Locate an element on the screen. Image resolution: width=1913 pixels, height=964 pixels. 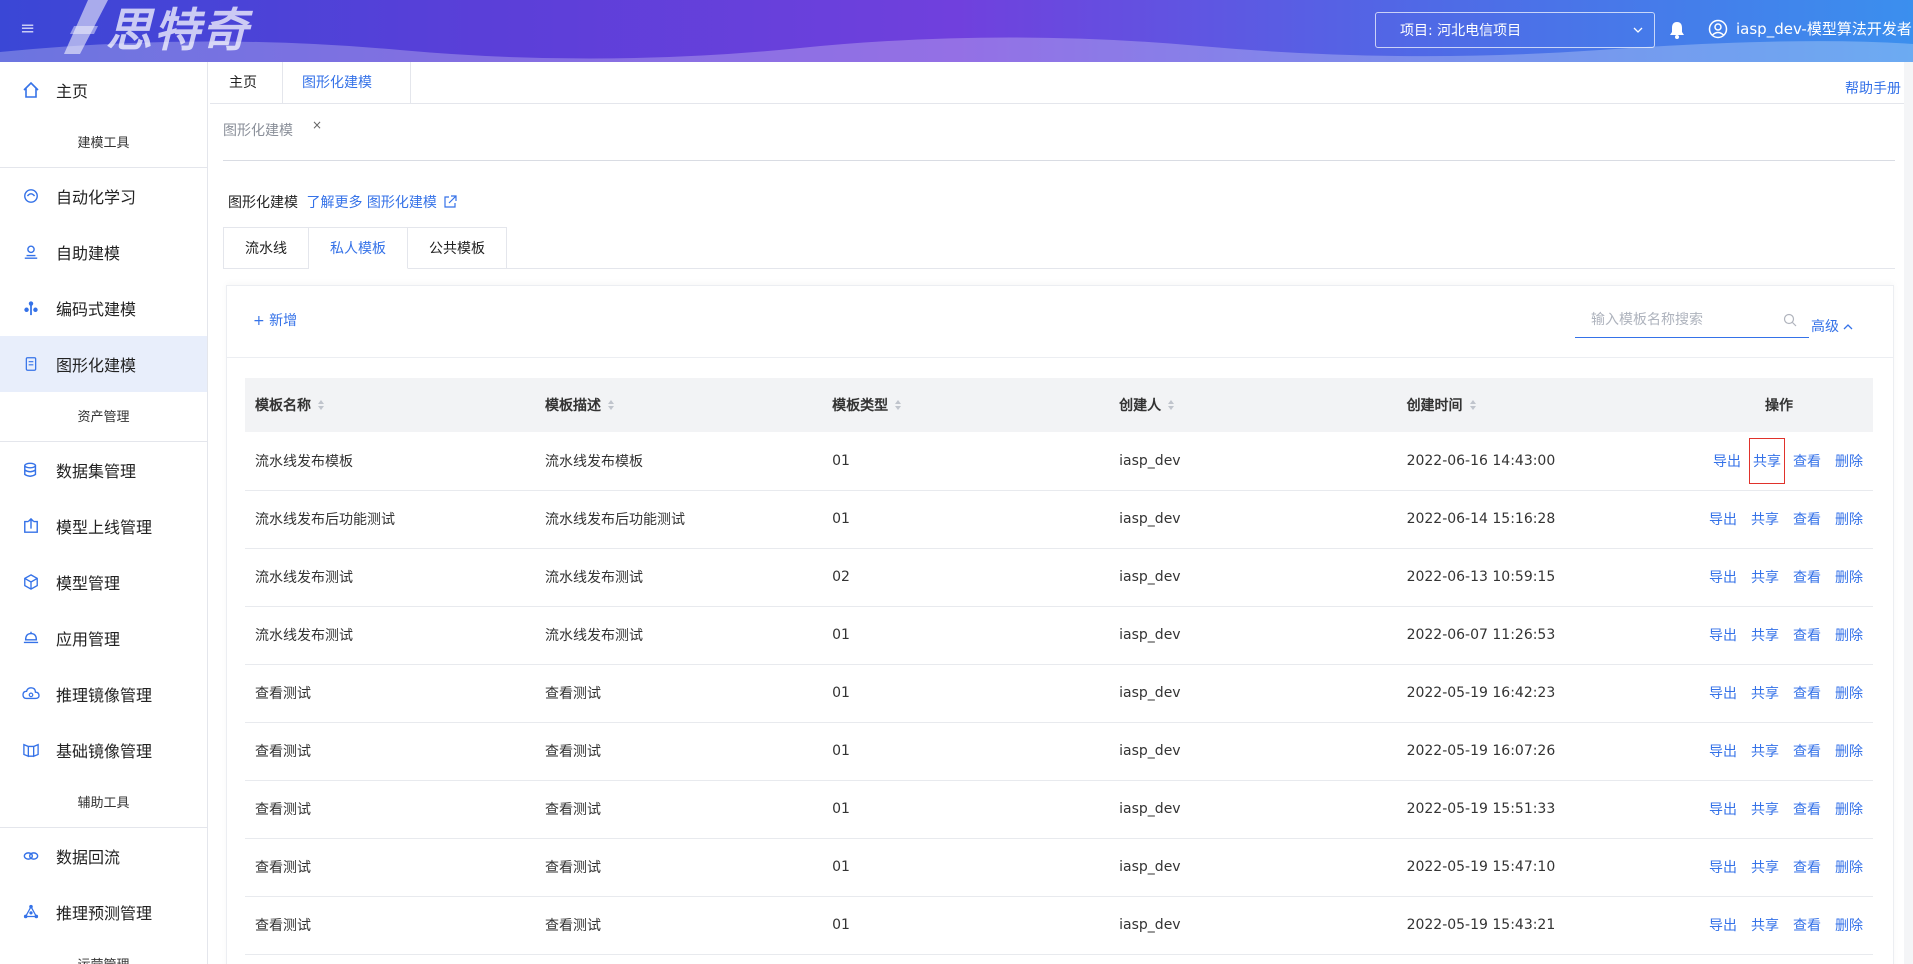
cell-name: 流水线发布后功能测试 is located at coordinates (325, 520).